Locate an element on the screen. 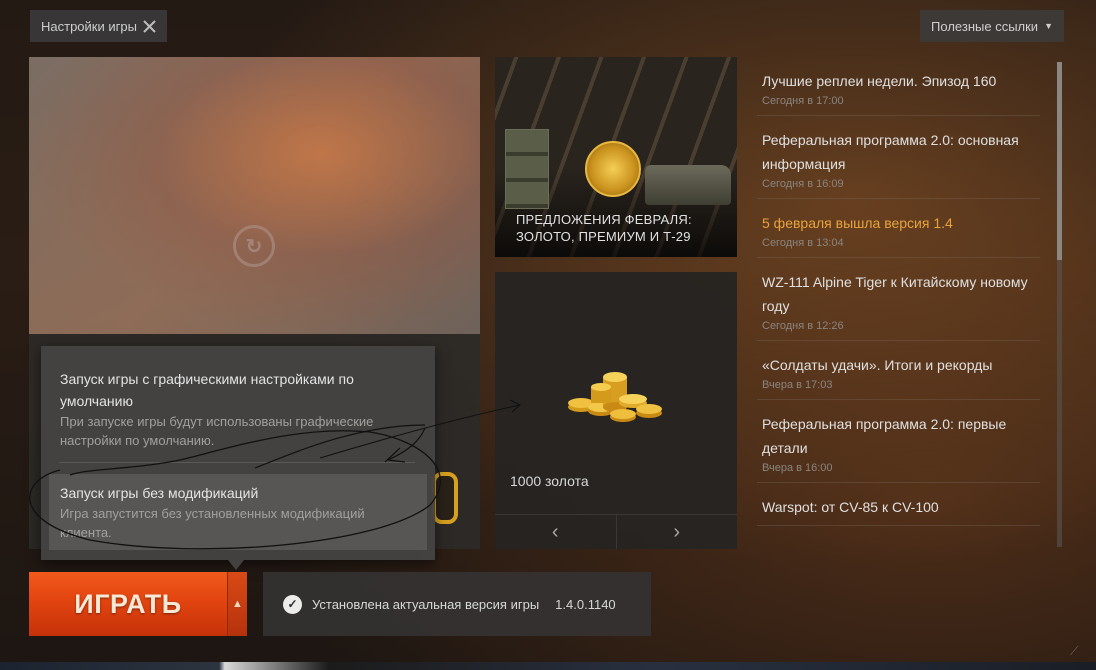 This screenshot has width=1096, height=670. tank-image is located at coordinates (688, 185).